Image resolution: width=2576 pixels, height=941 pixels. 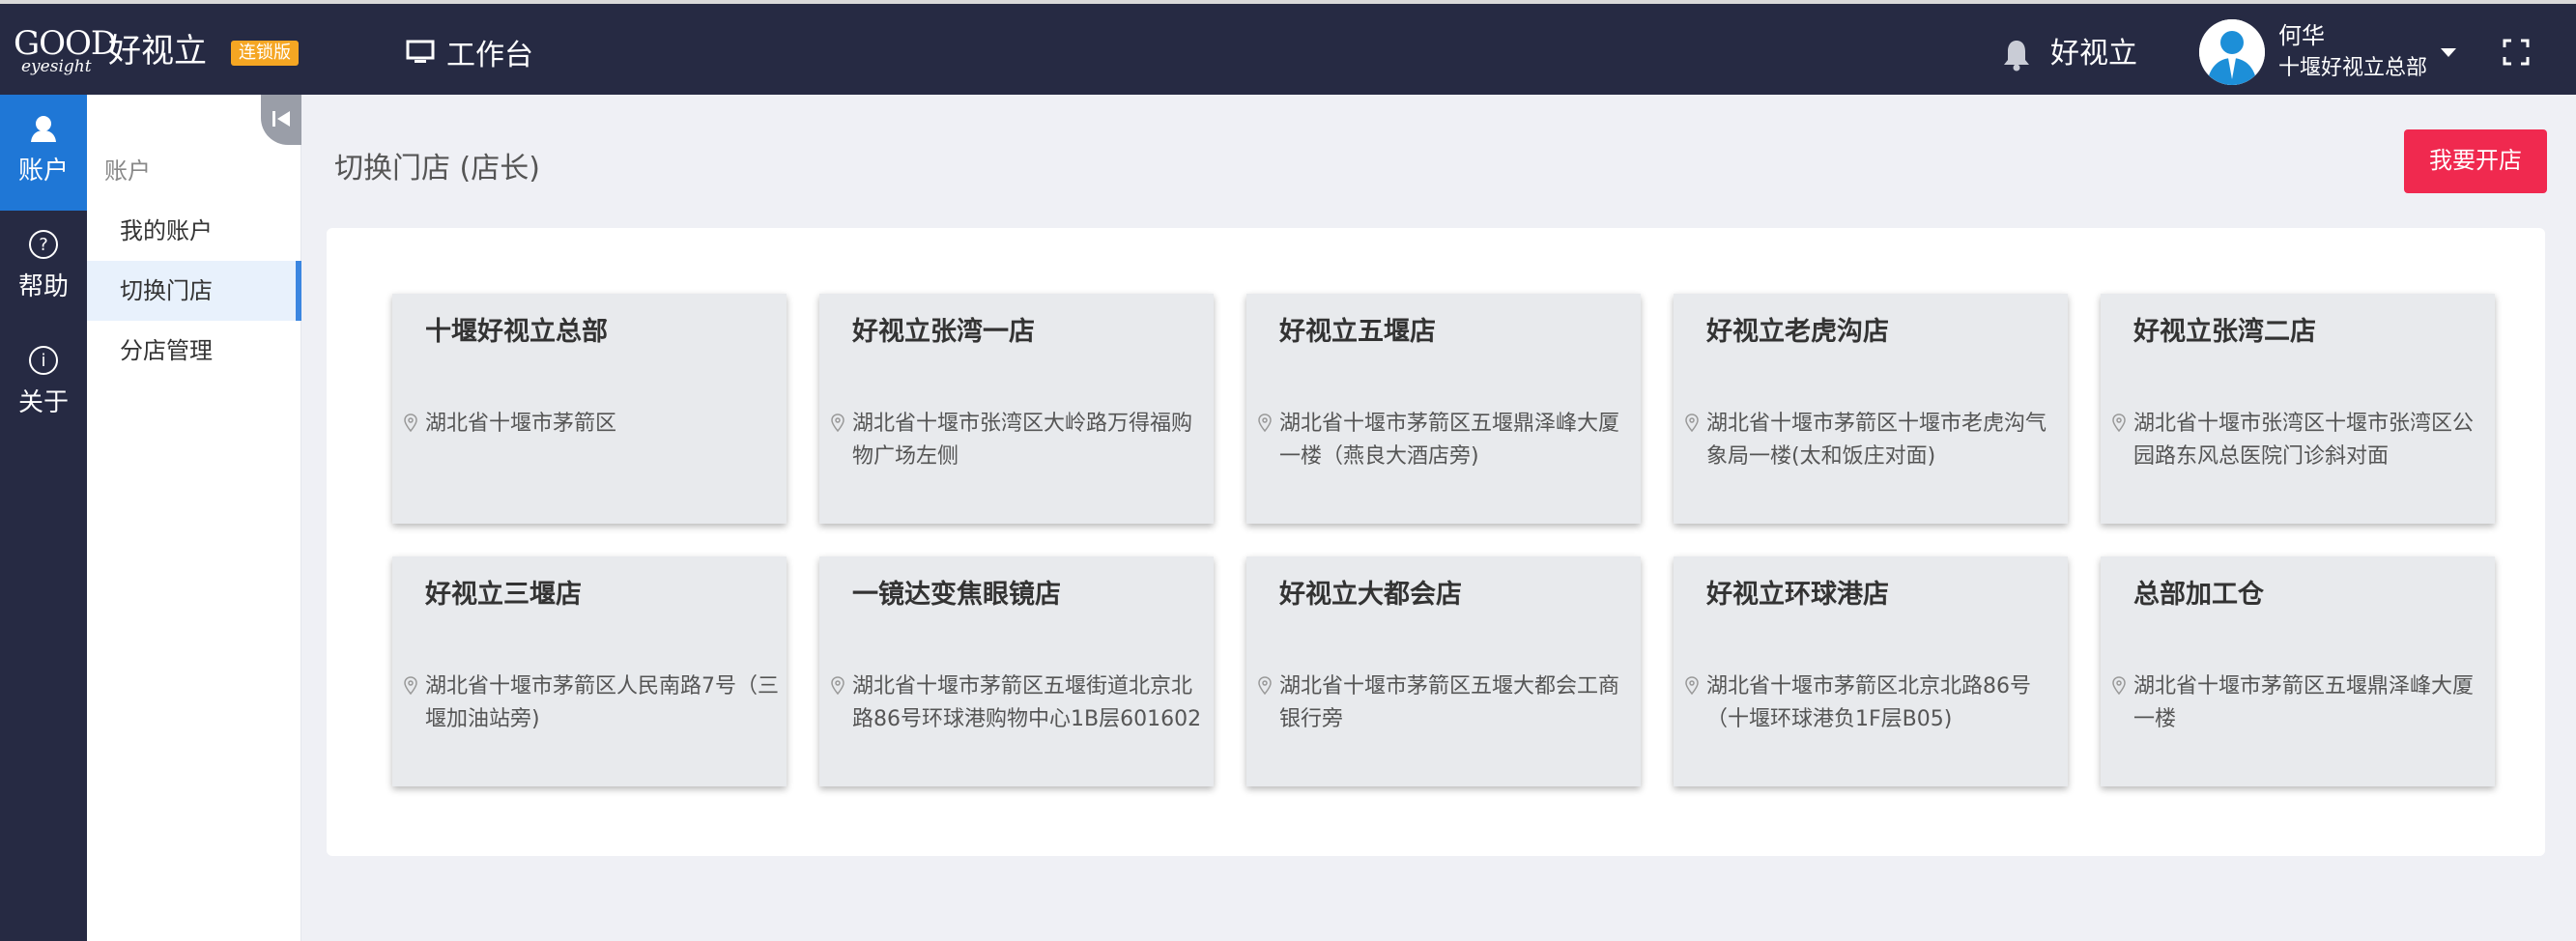 I want to click on store-address: 湖北省十堰市茅箭区十堰市老虎沟气象局一楼(太和饭庄对面), so click(x=1877, y=440).